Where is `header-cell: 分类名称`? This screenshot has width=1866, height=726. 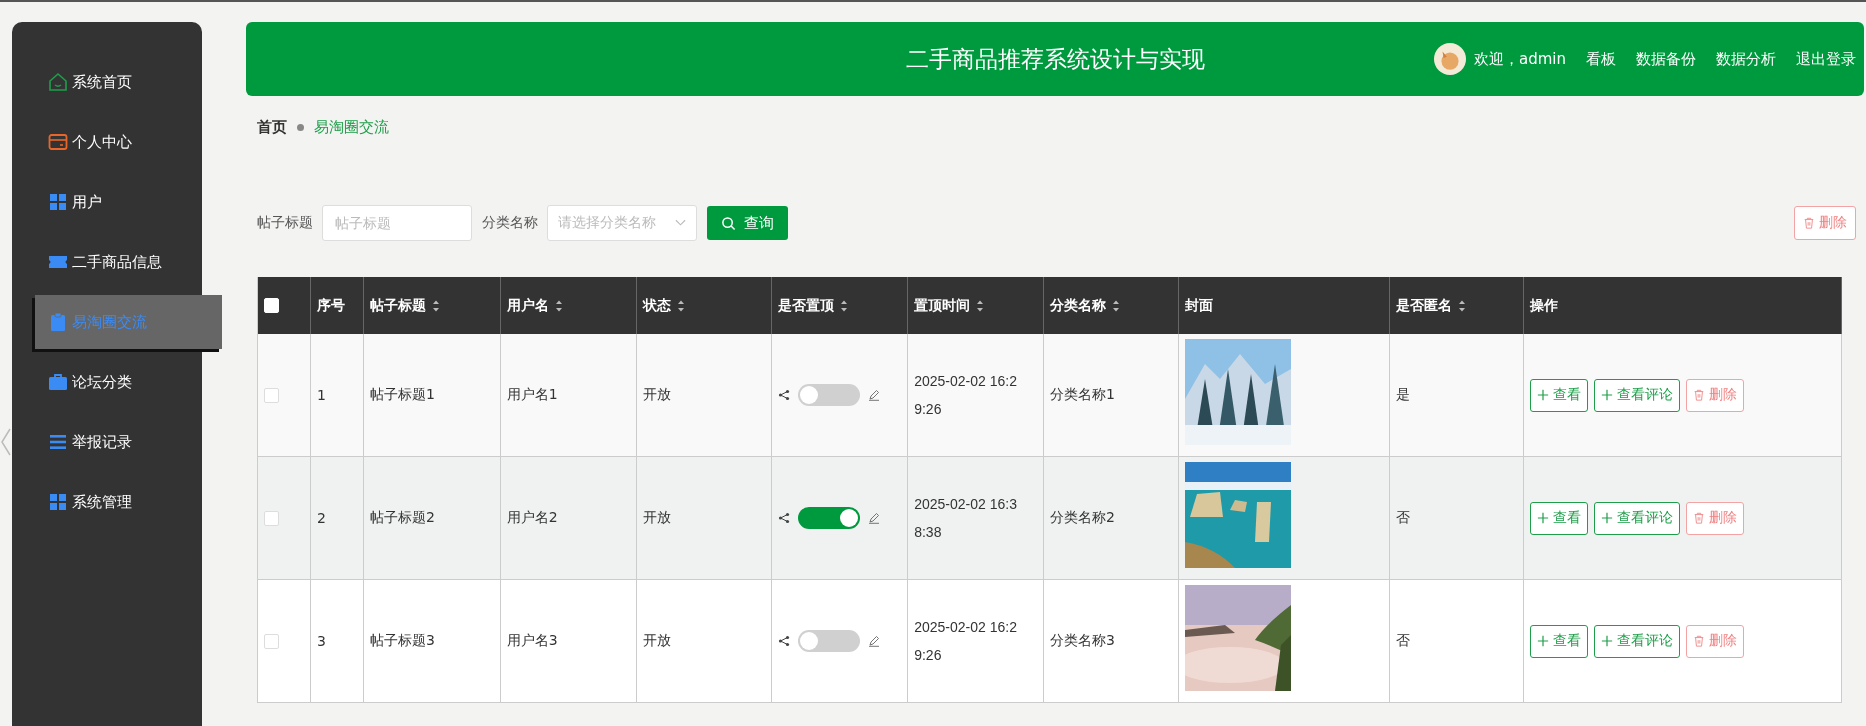
header-cell: 分类名称 is located at coordinates (1111, 305).